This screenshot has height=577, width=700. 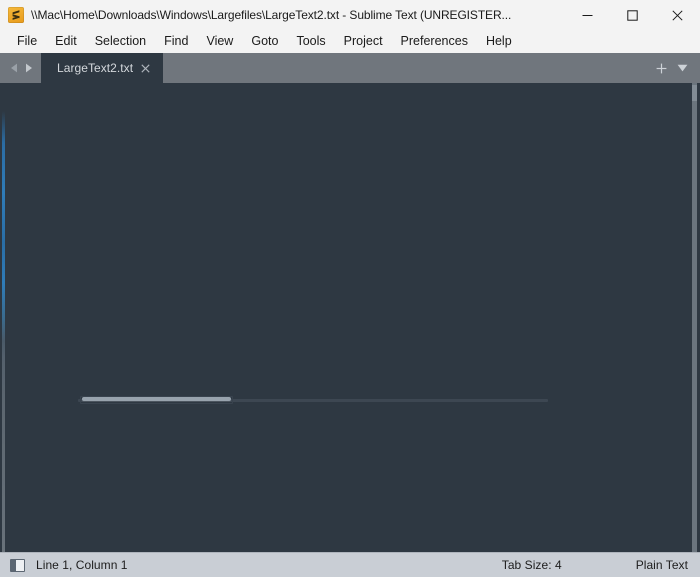 What do you see at coordinates (82, 565) in the screenshot?
I see `caret-position-status: Line 1, Column 1` at bounding box center [82, 565].